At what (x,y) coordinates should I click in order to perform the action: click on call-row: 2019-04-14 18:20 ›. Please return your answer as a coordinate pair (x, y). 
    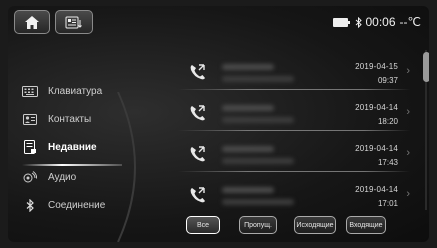
    Looking at the image, I should click on (294, 112).